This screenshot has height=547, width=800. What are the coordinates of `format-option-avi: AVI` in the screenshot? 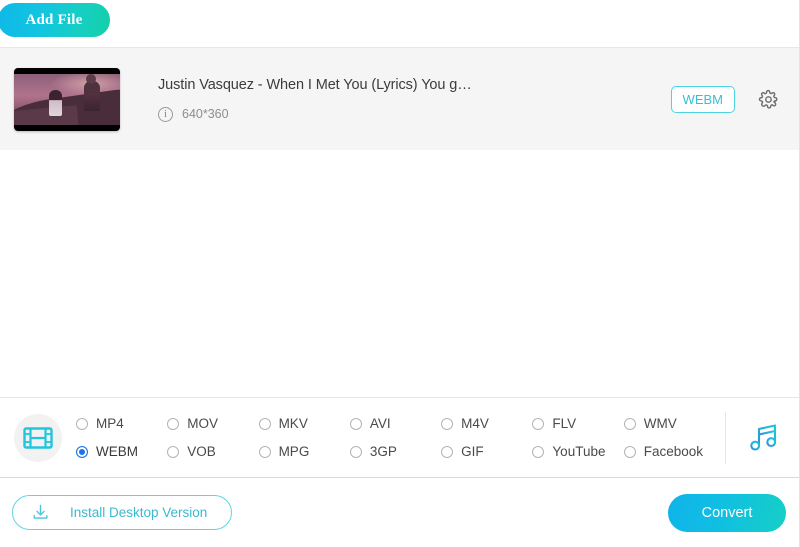 It's located at (395, 424).